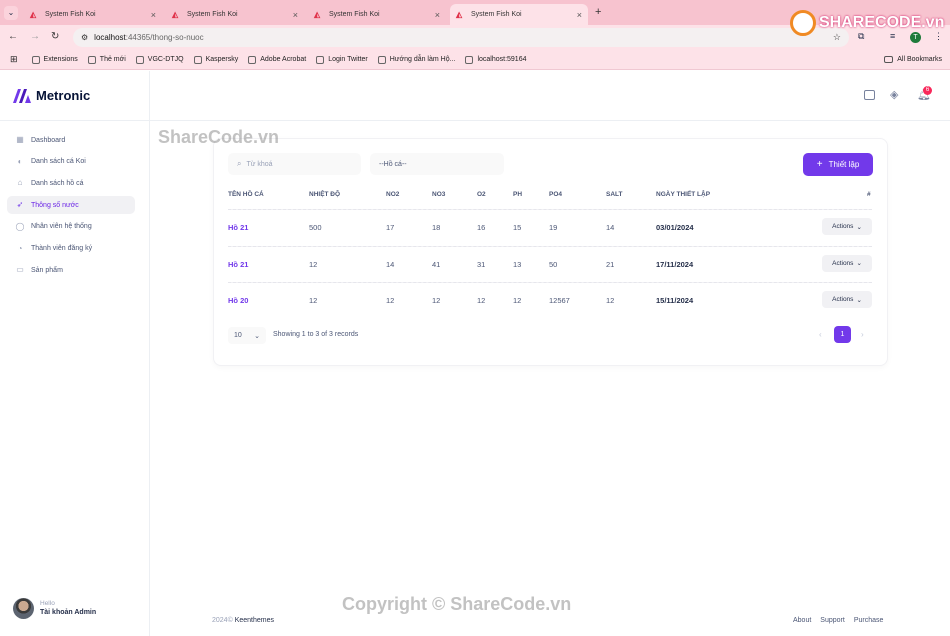  I want to click on bookmark-item: Login Twitter, so click(342, 59).